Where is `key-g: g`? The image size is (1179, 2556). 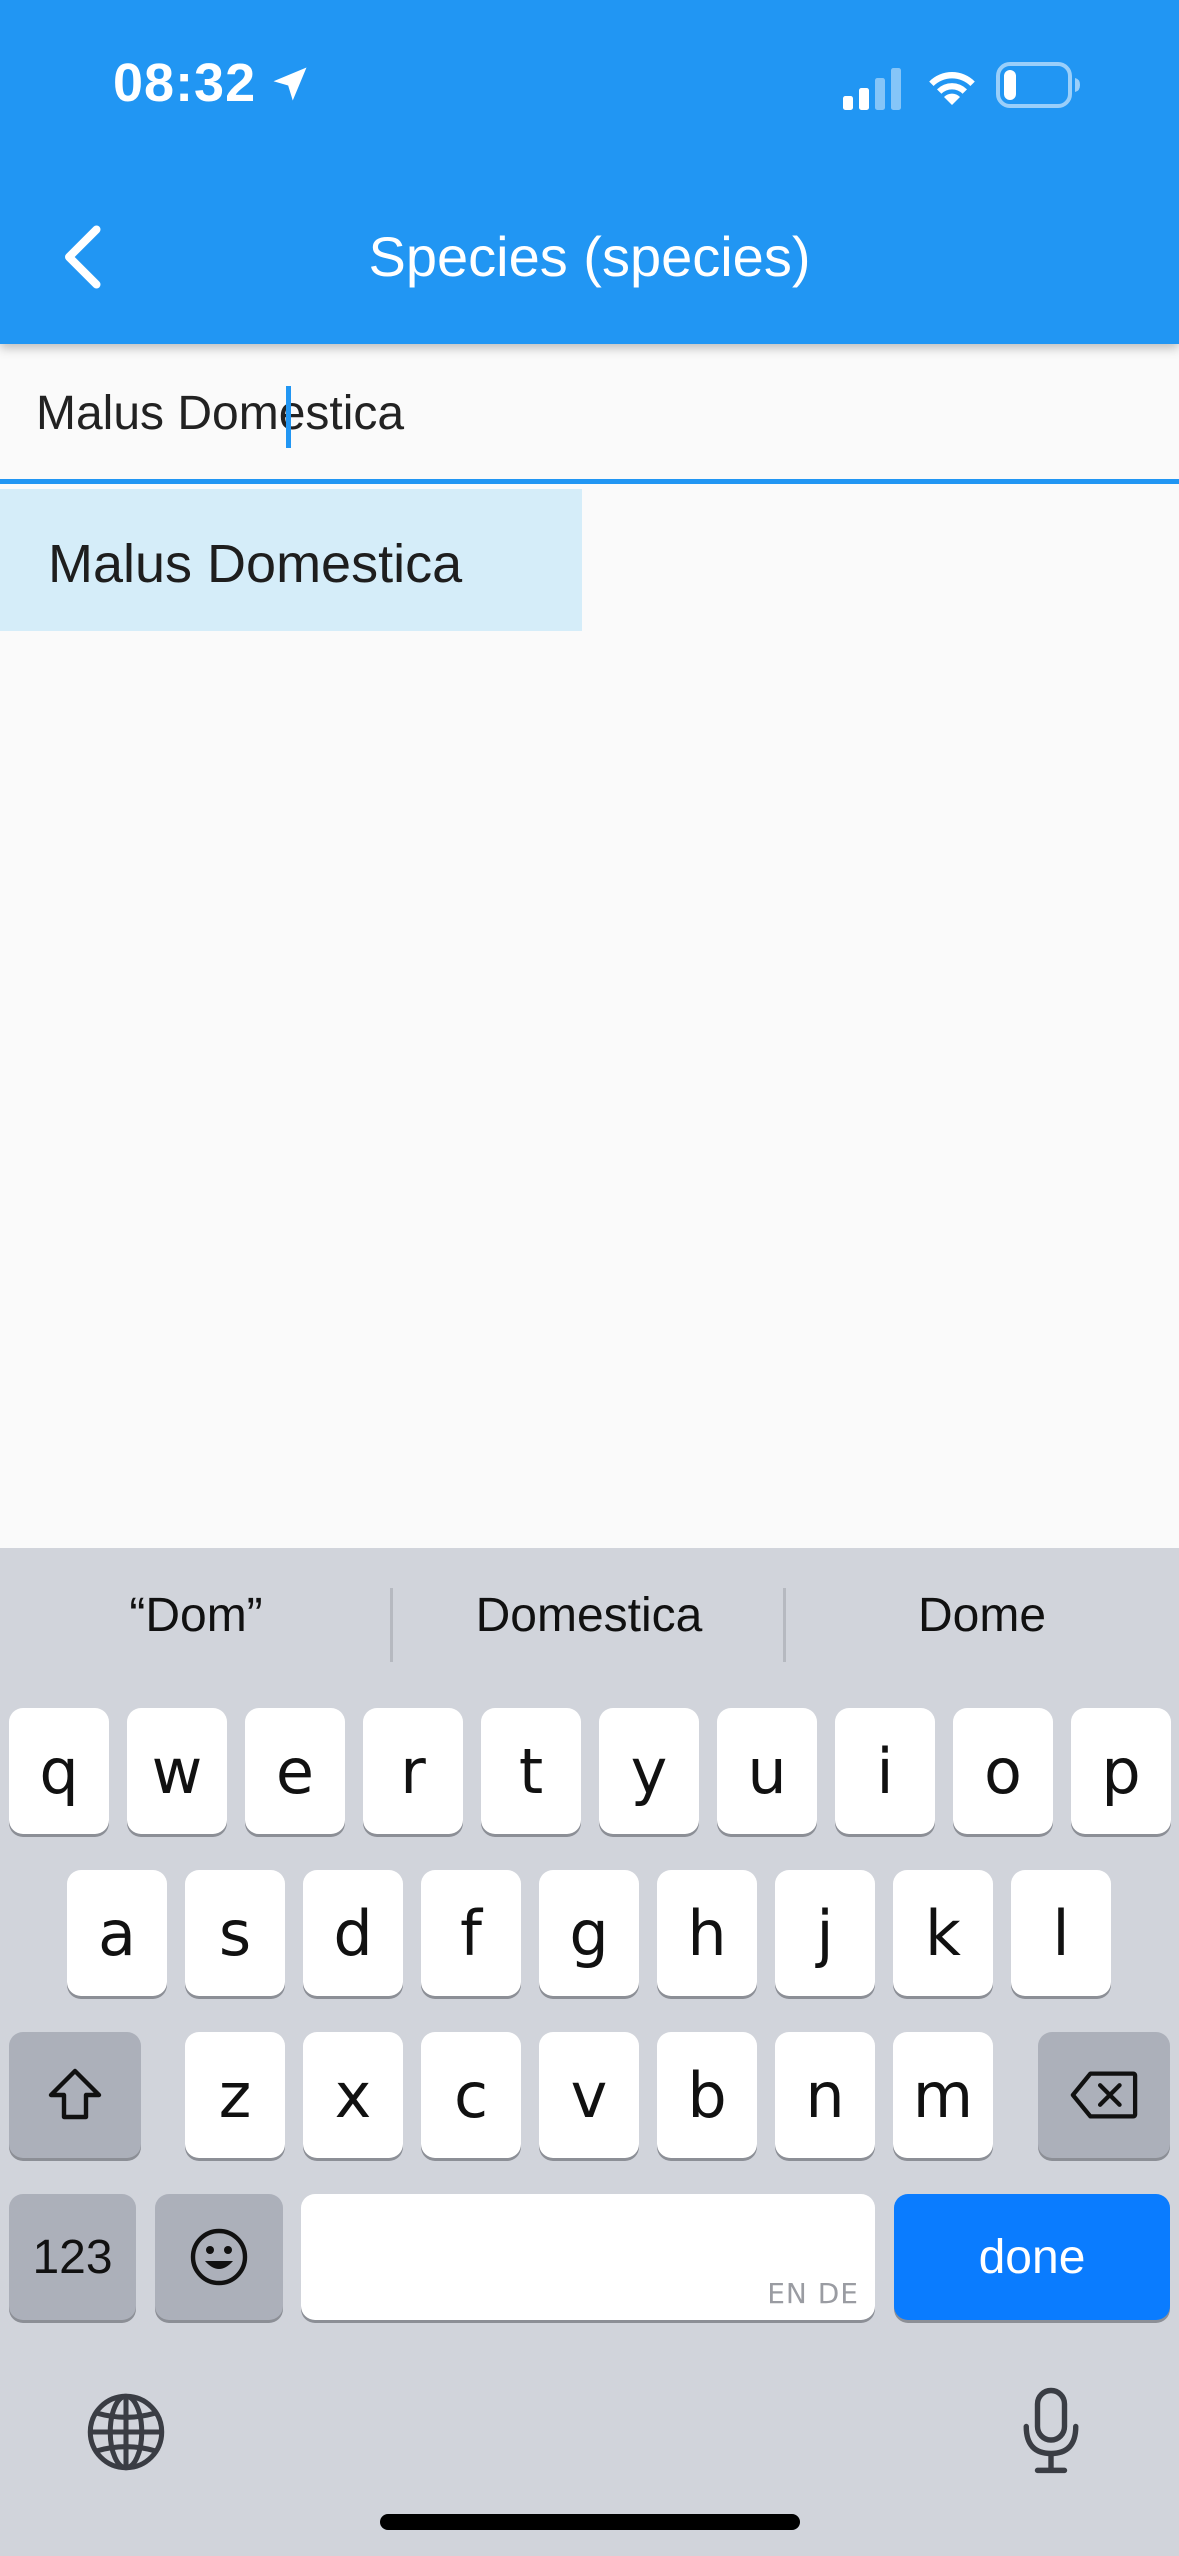
key-g: g is located at coordinates (589, 1933).